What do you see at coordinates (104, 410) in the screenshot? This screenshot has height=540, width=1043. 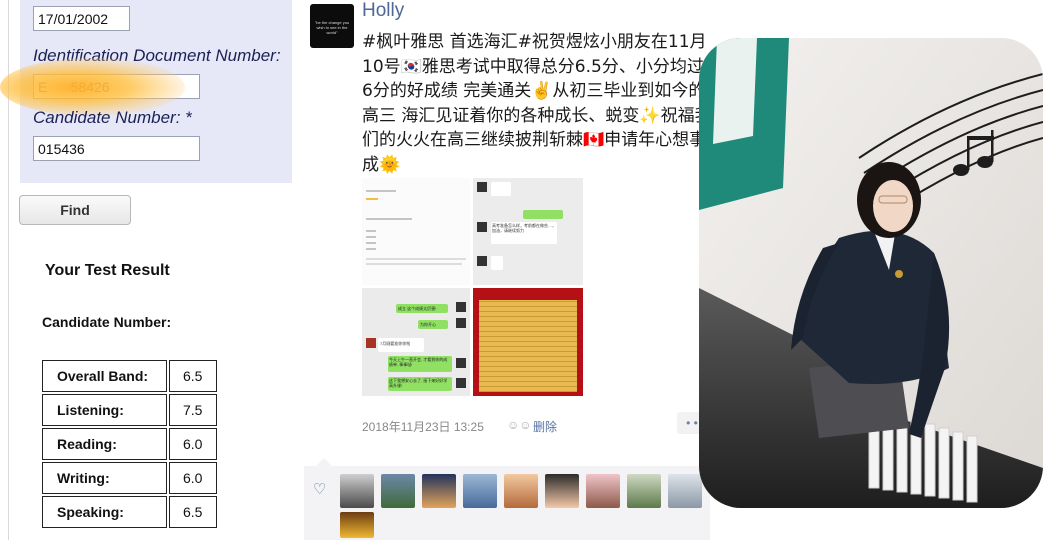 I see `score-label: Listening:` at bounding box center [104, 410].